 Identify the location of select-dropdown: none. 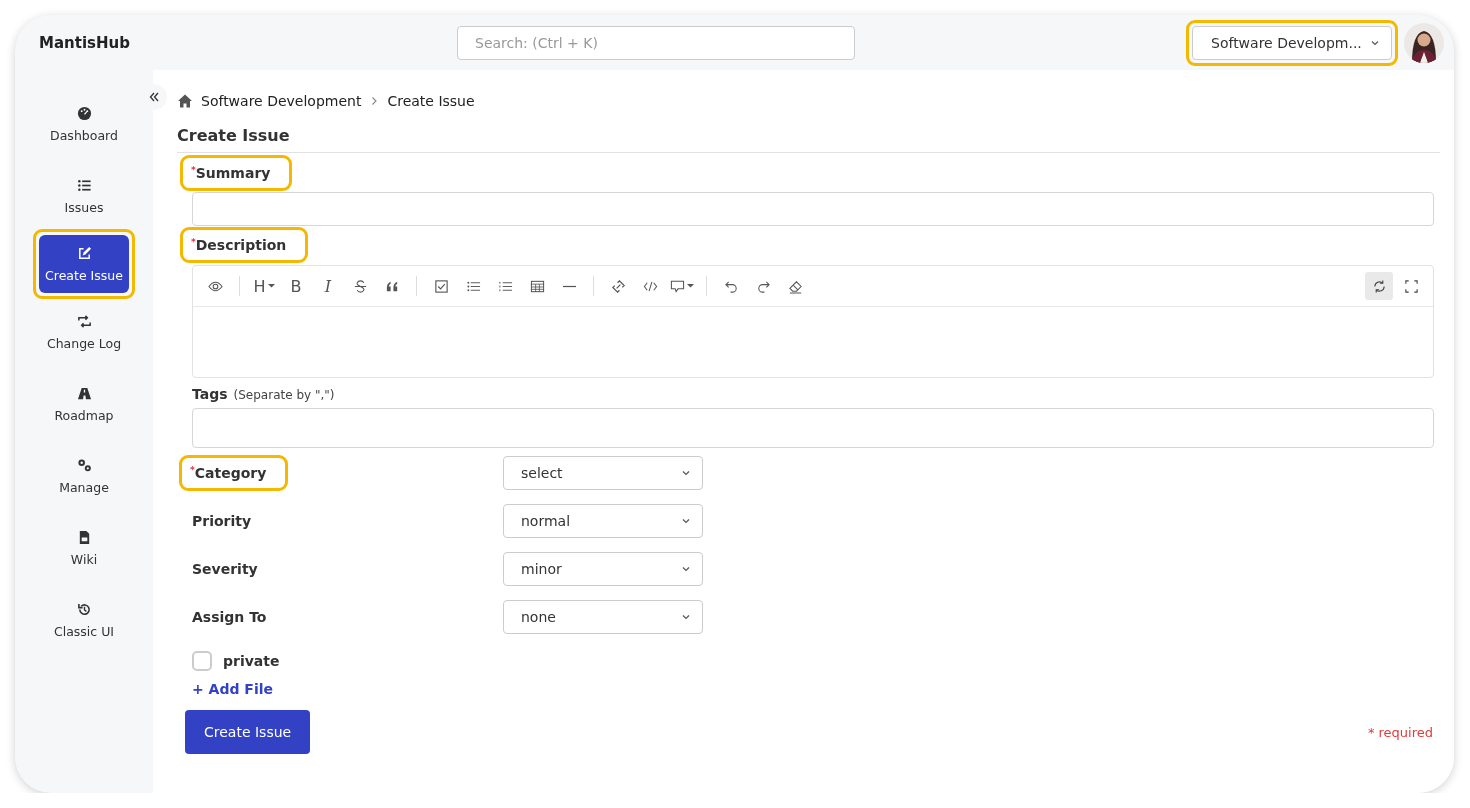
(603, 617).